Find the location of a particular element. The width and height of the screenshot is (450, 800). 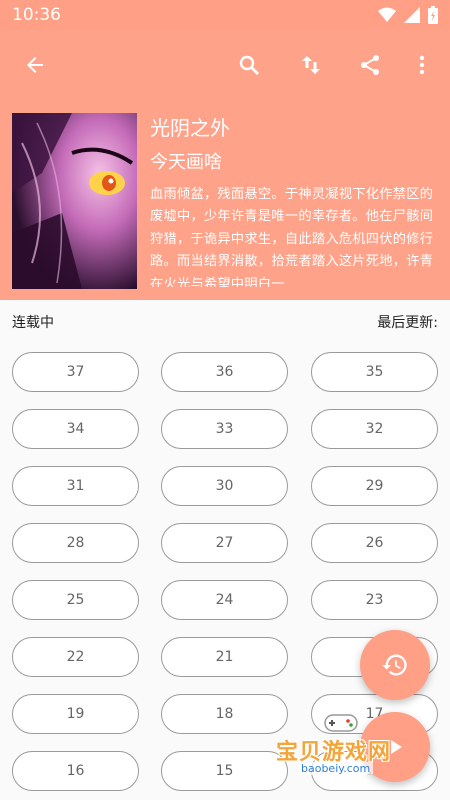

comic-cover is located at coordinates (74, 201).